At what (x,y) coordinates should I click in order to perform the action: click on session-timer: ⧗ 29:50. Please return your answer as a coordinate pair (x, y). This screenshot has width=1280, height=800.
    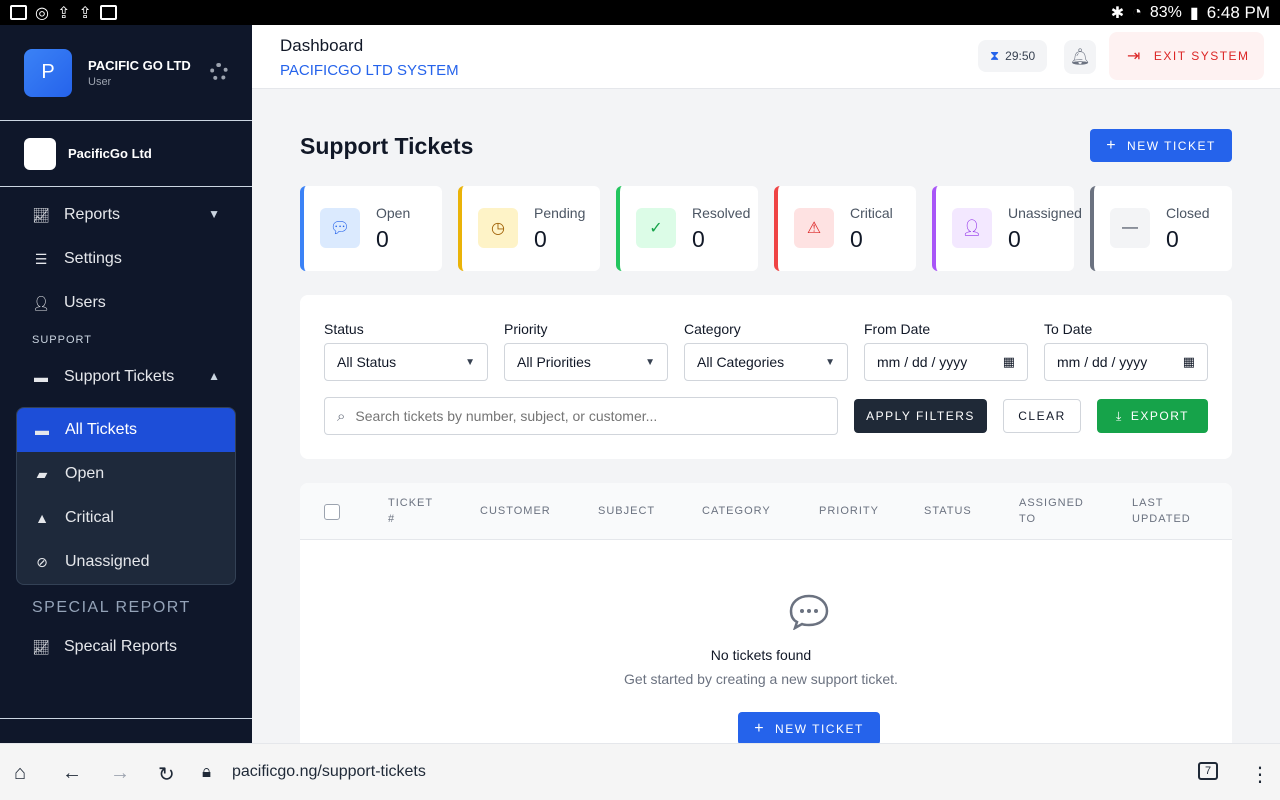
    Looking at the image, I should click on (1013, 56).